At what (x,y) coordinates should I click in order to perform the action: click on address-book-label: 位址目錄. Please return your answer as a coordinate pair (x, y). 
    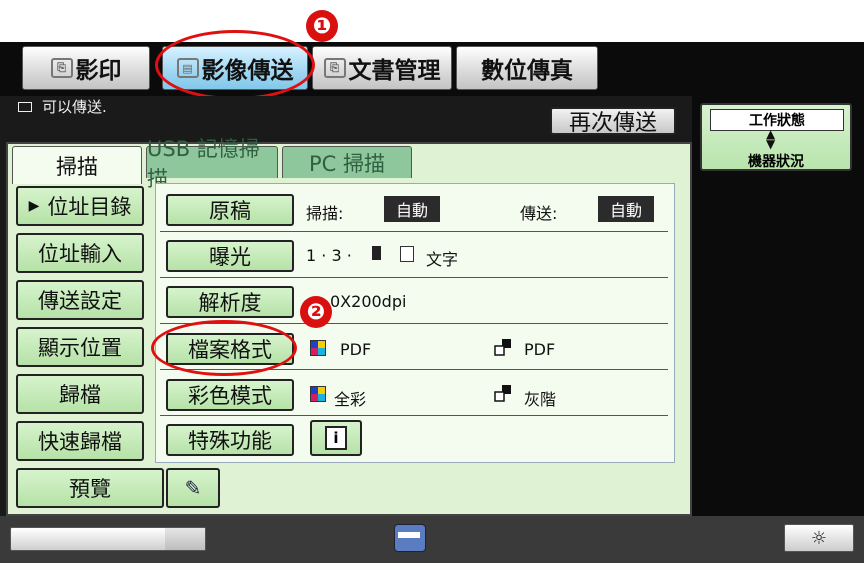
    Looking at the image, I should click on (89, 207).